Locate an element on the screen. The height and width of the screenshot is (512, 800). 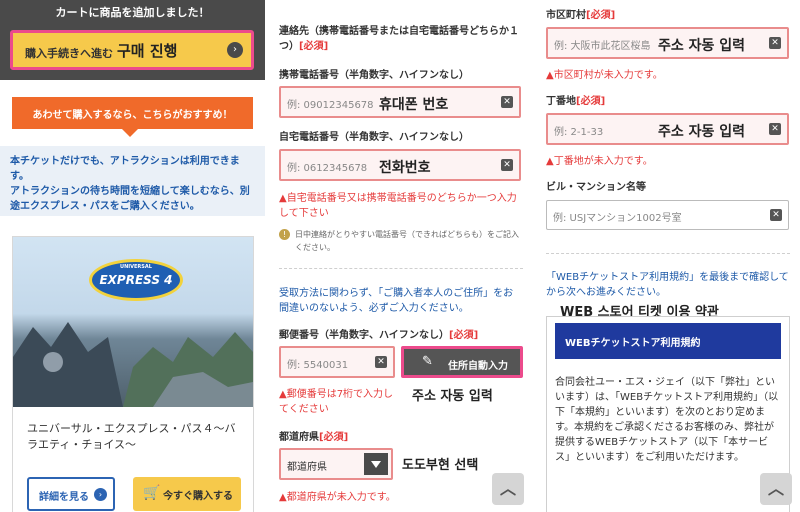
recommend-banner: あわせて購入するなら、こちらがおすすめ！ is located at coordinates (132, 113).